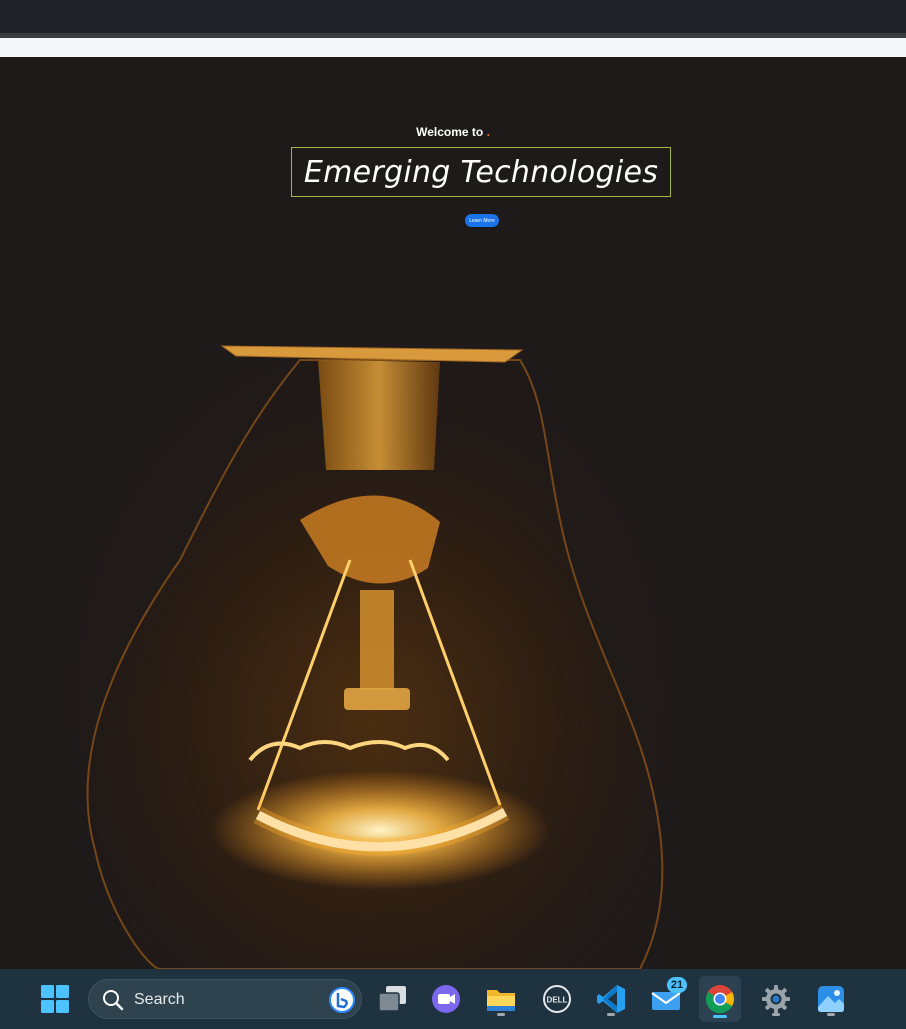 This screenshot has width=906, height=1029. Describe the element at coordinates (482, 220) in the screenshot. I see `learn-more-button: Learn More` at that location.